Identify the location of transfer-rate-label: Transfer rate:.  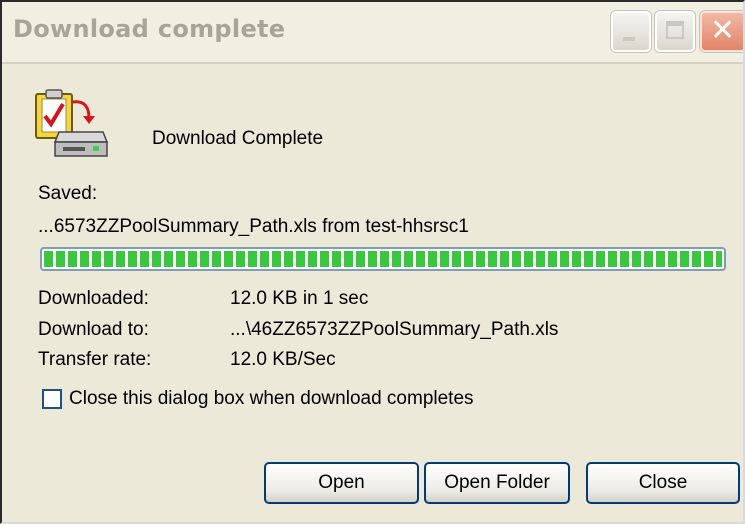
(95, 359).